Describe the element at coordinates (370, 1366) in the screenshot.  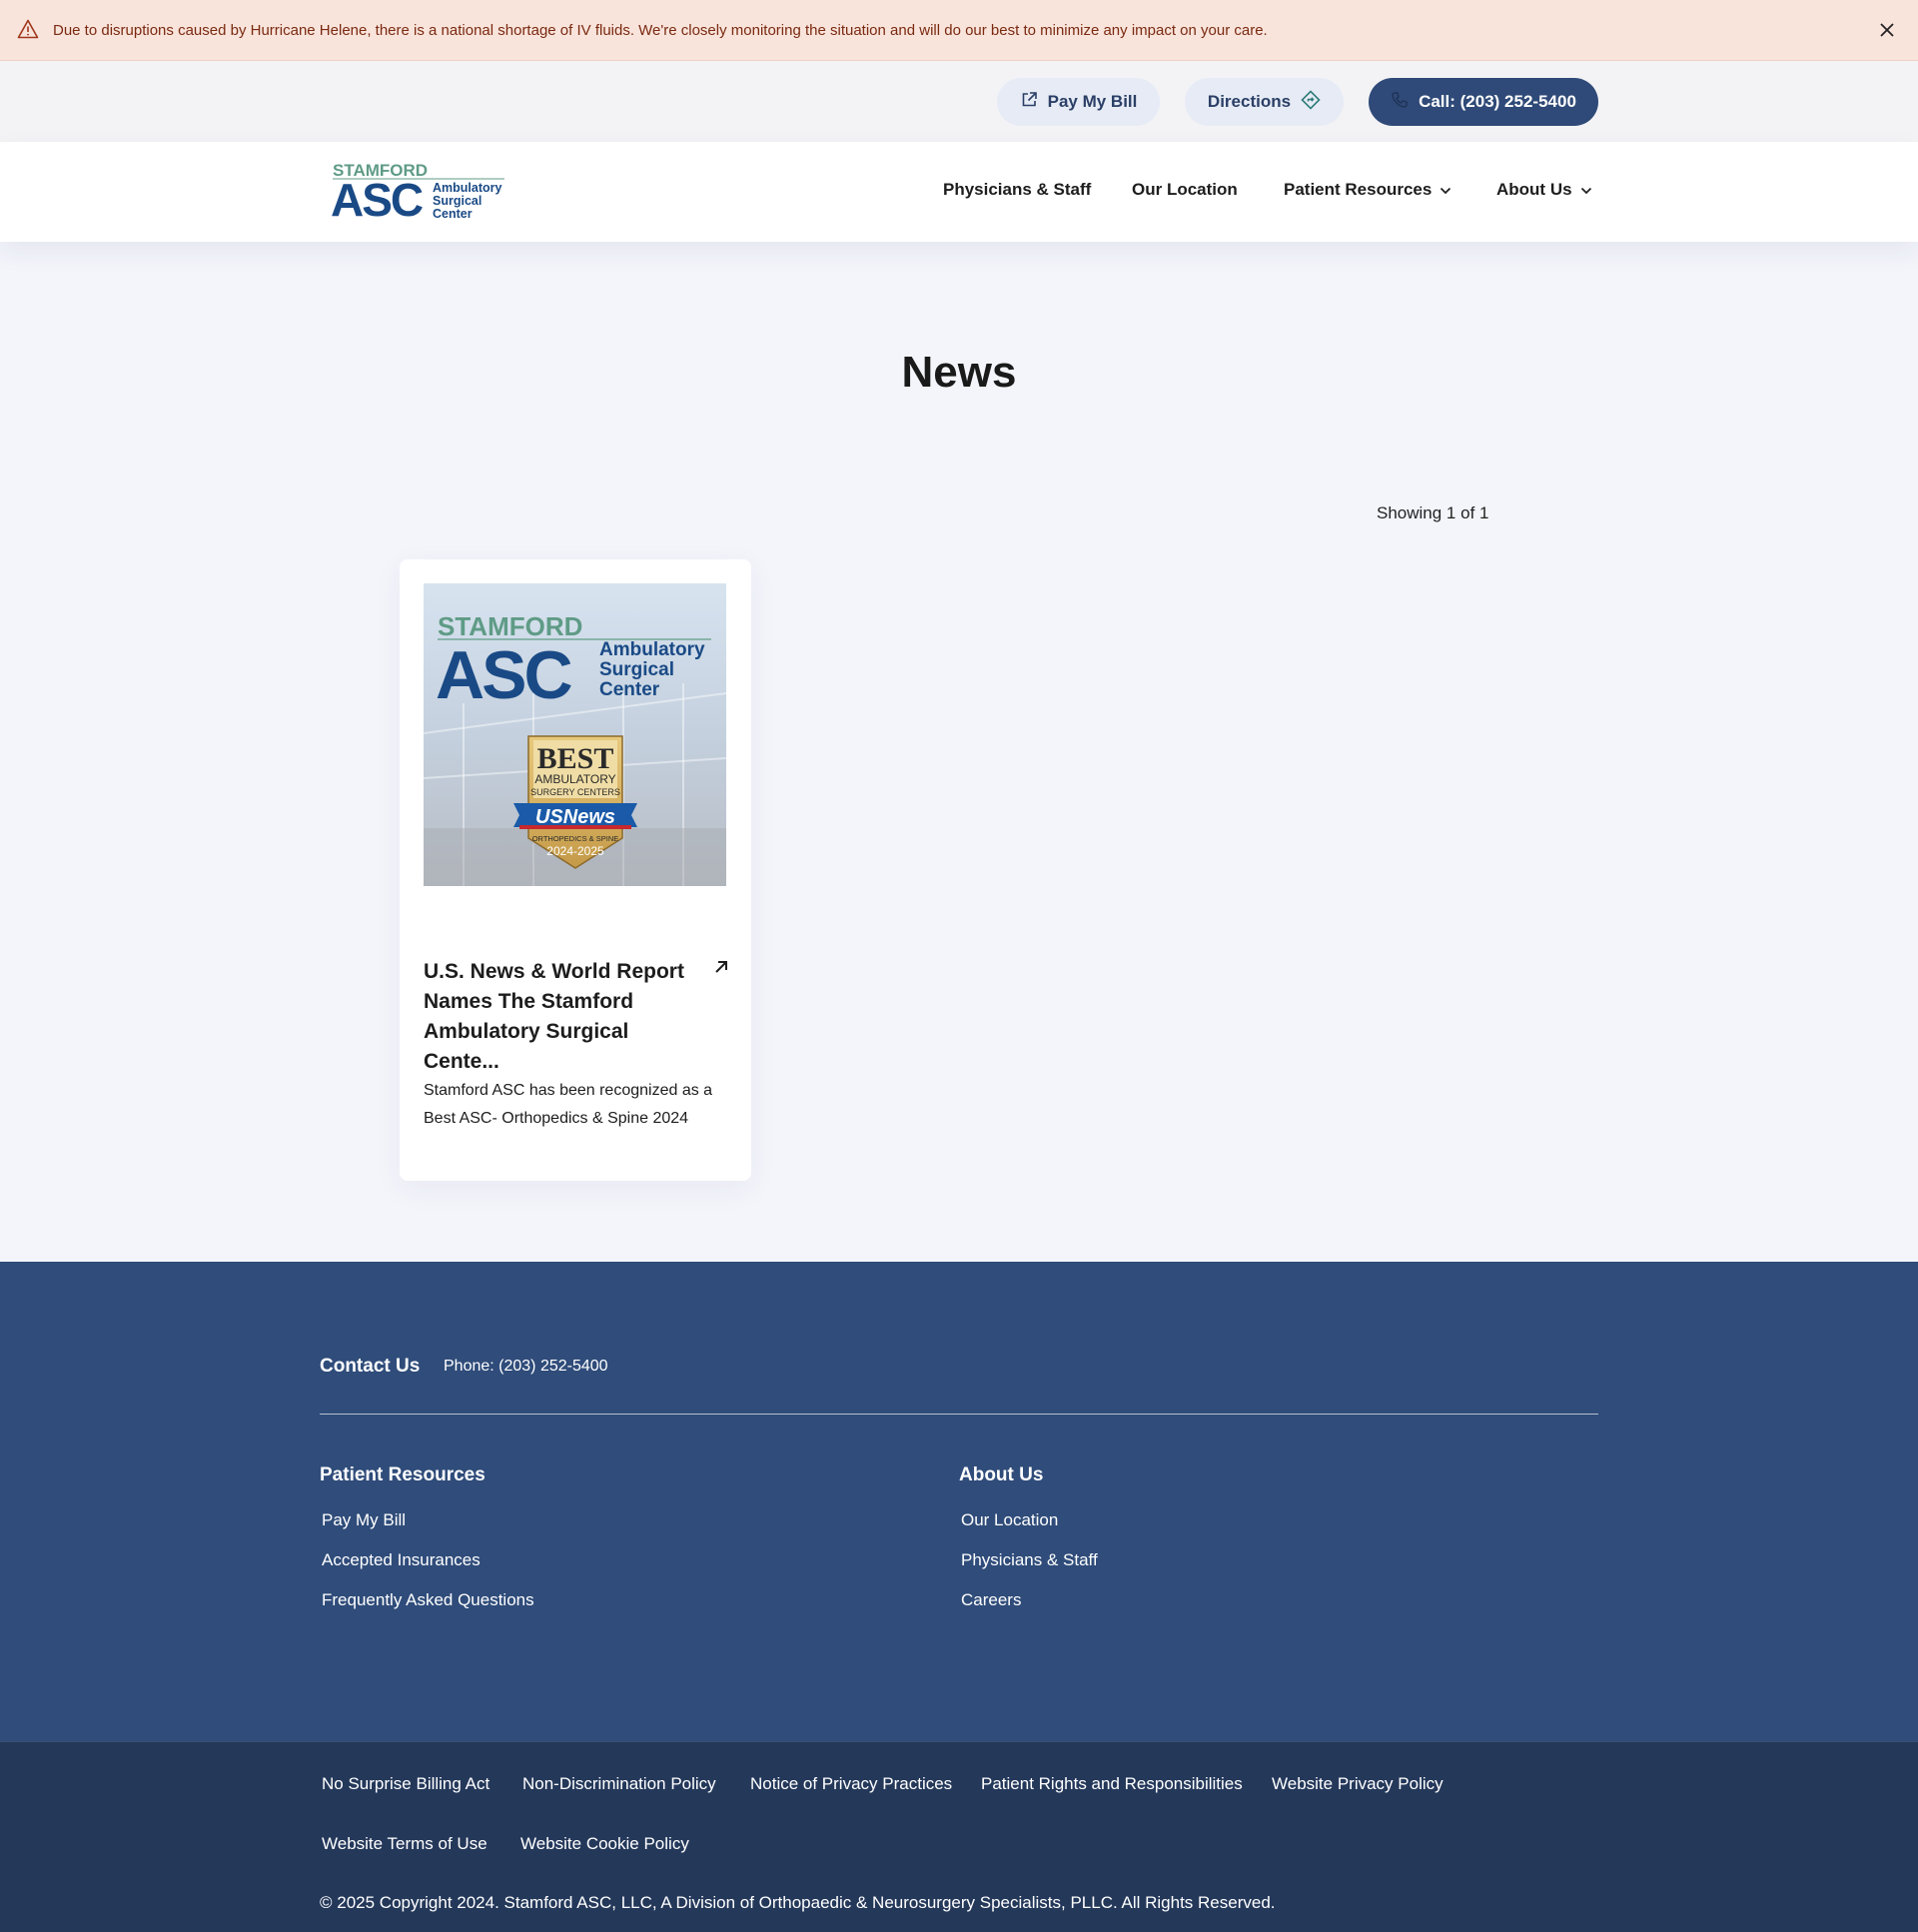
I see `contact-heading: Contact Us` at that location.